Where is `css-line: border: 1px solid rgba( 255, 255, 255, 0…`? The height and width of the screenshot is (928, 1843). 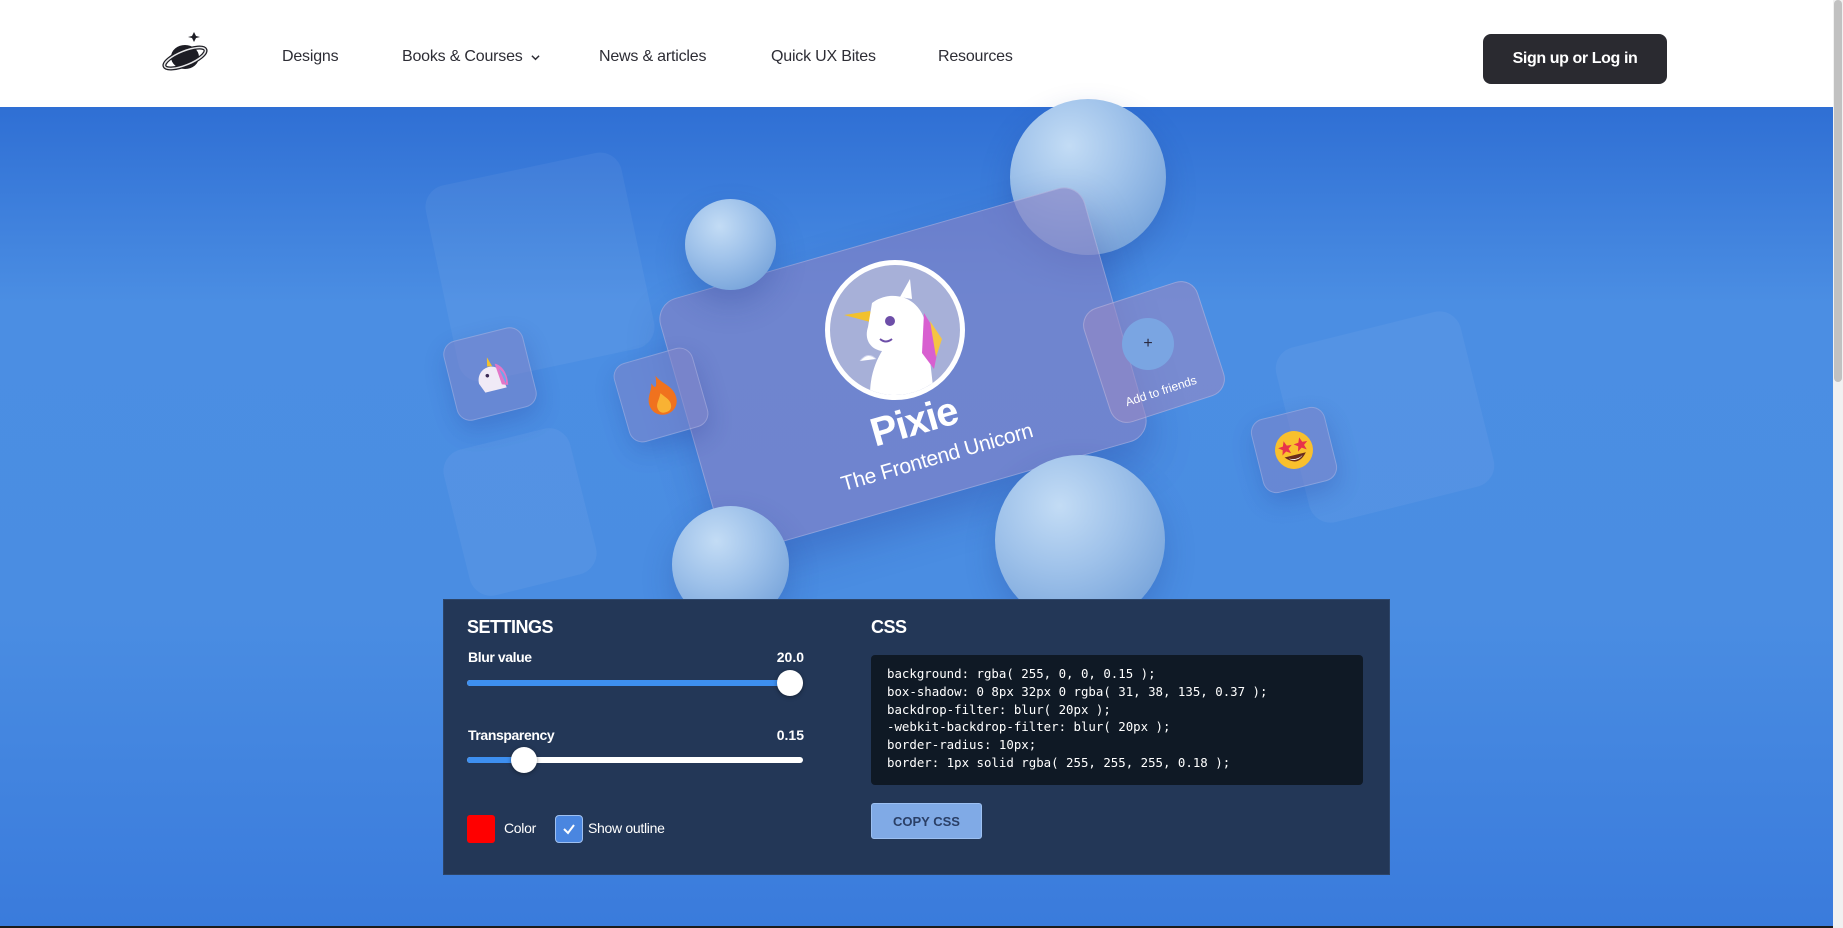
css-line: border: 1px solid rgba( 255, 255, 255, 0… is located at coordinates (1059, 762).